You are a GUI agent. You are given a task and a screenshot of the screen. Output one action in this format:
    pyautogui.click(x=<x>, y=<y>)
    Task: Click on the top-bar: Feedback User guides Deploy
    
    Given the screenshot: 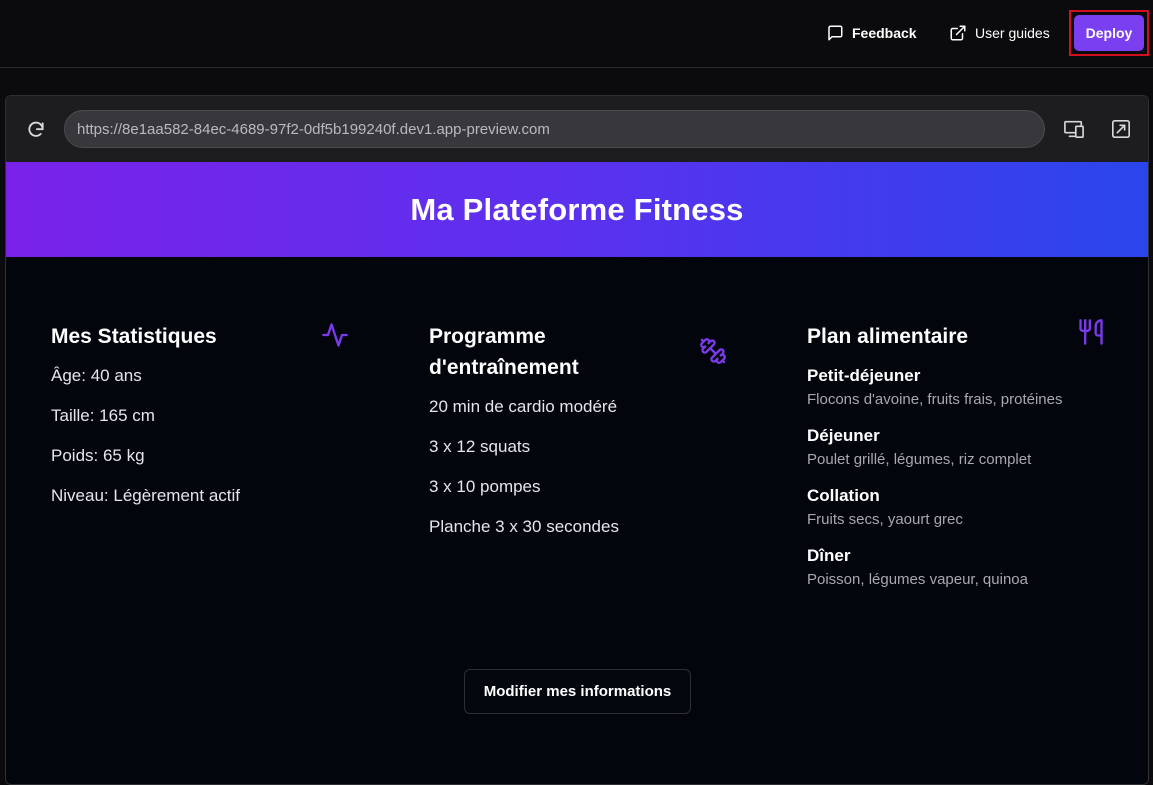 What is the action you would take?
    pyautogui.click(x=576, y=34)
    